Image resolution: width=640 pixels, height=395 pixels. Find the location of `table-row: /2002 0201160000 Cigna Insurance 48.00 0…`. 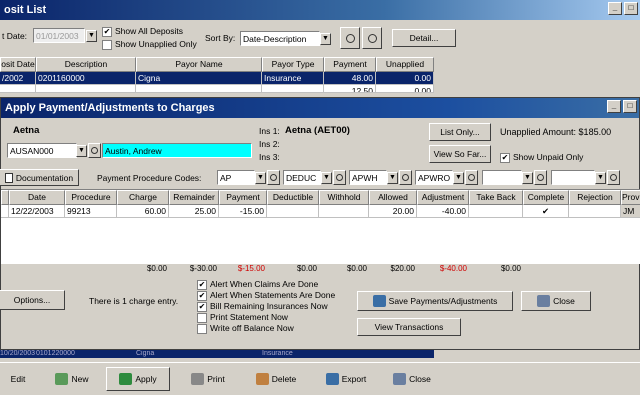

table-row: /2002 0201160000 Cigna Insurance 48.00 0… is located at coordinates (217, 78).